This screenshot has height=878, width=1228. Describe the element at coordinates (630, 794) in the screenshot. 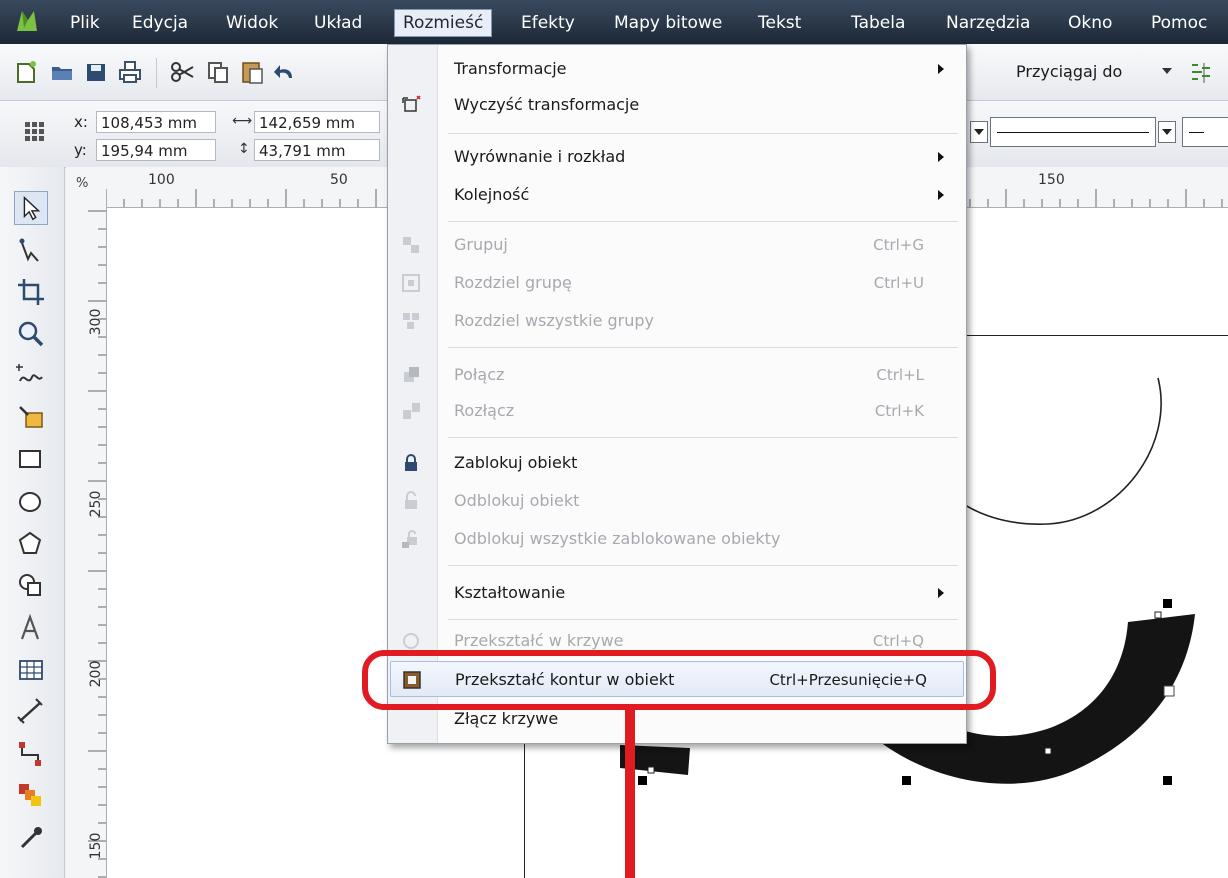

I see `callout-pointer-line` at that location.